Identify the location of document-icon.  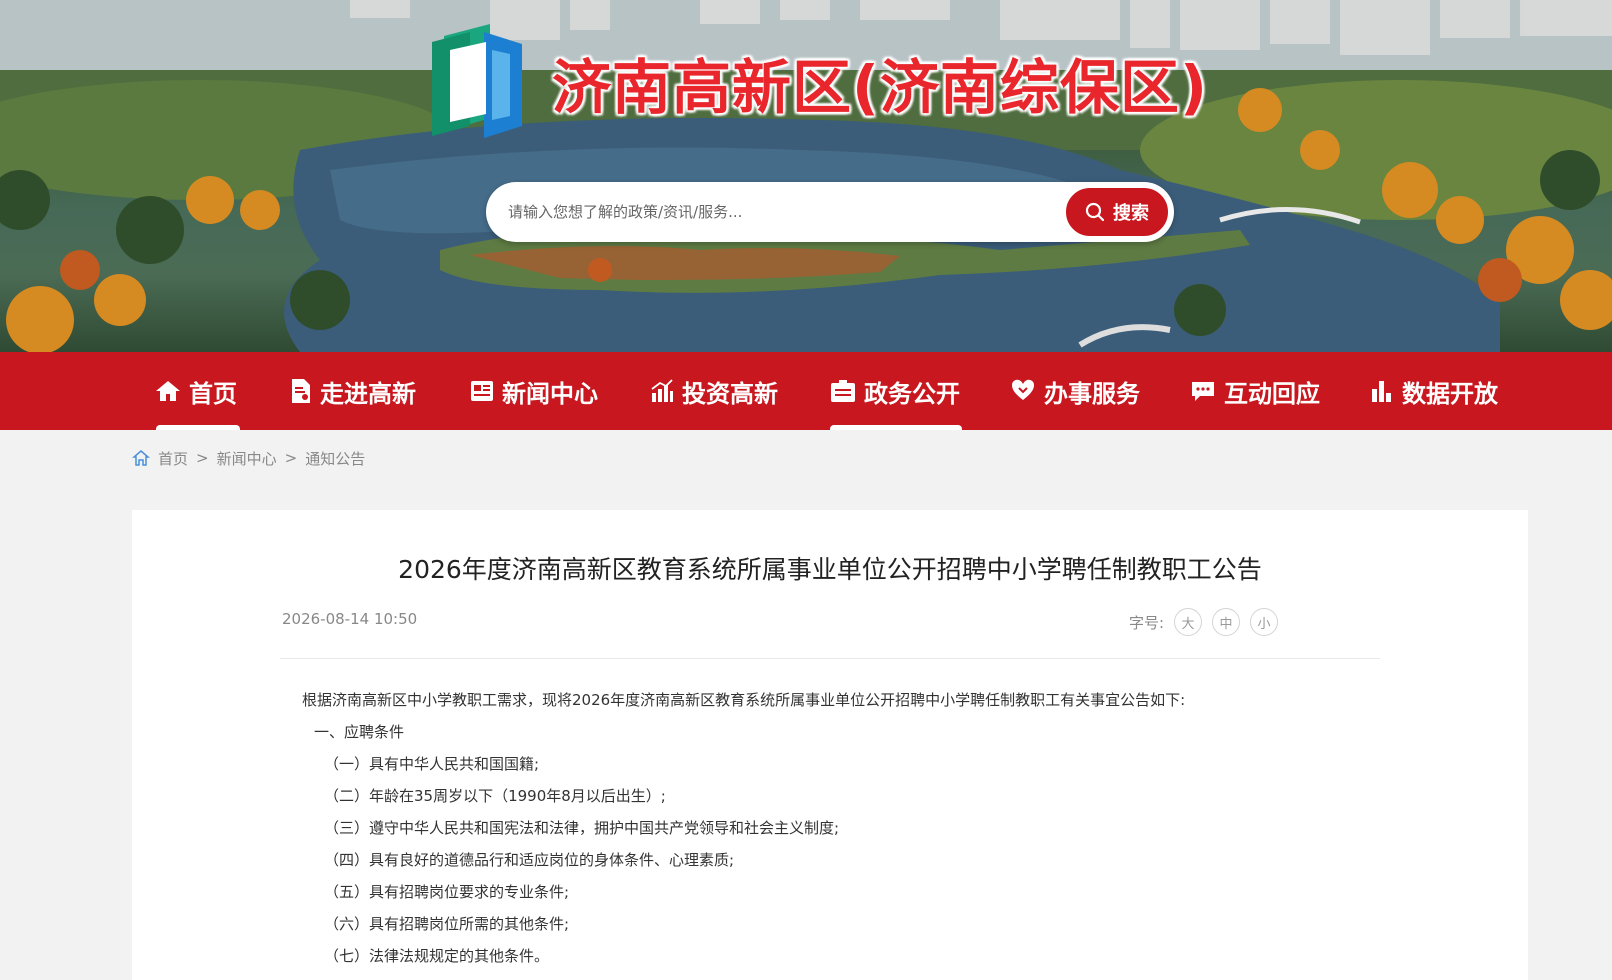
(301, 391).